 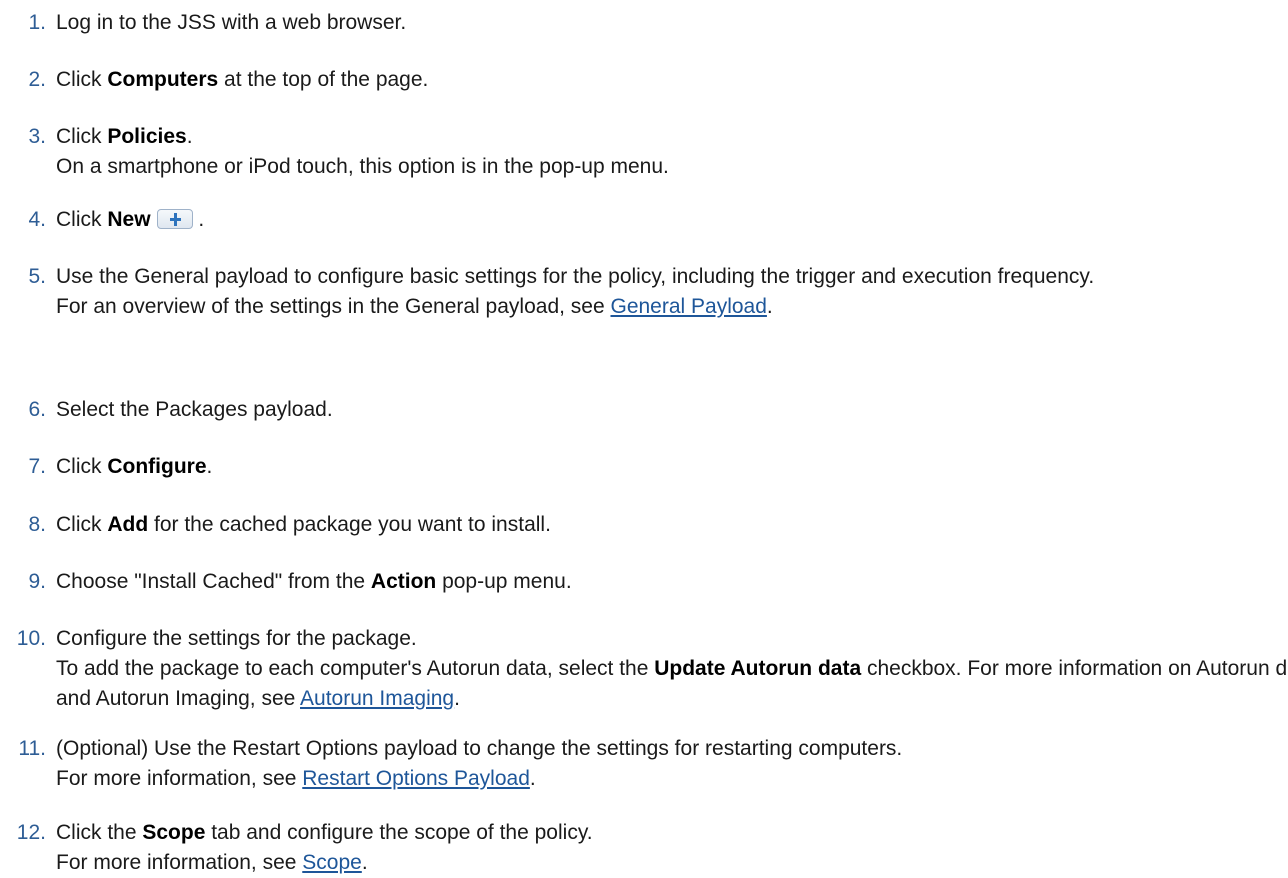 I want to click on link-autorun-imaging: Autorun Imaging, so click(x=377, y=698).